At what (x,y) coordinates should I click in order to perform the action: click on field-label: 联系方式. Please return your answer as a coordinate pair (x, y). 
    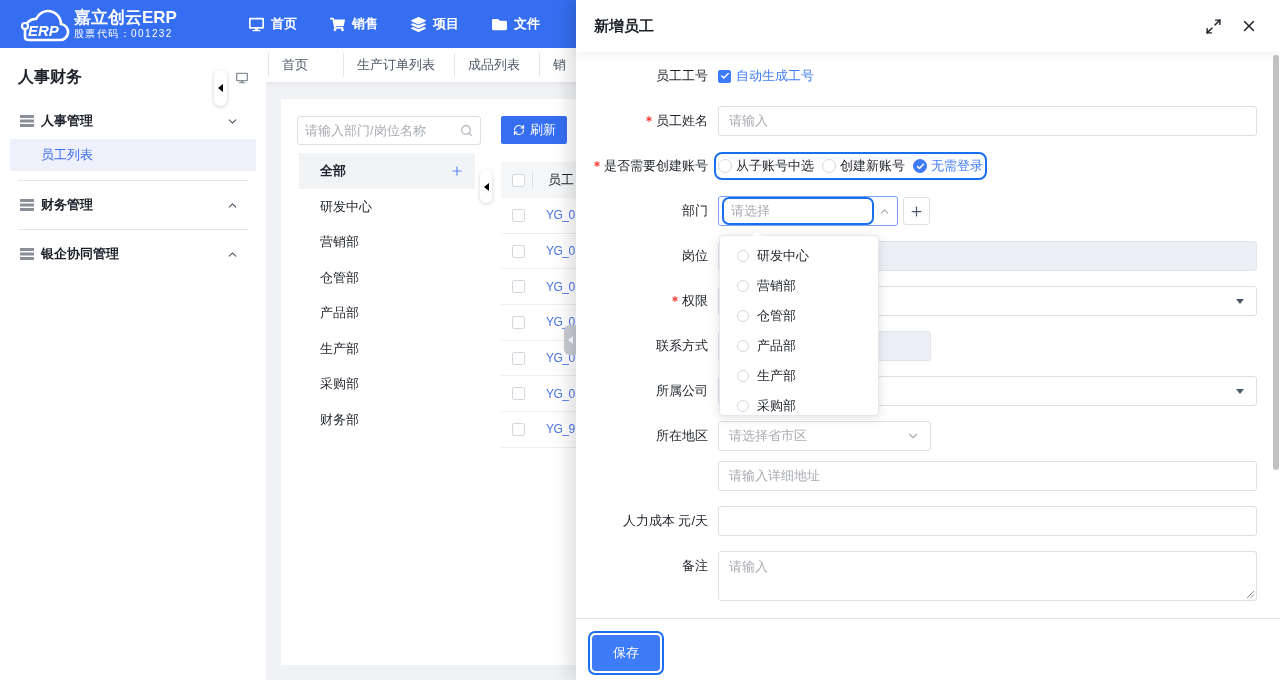
    Looking at the image, I should click on (682, 346).